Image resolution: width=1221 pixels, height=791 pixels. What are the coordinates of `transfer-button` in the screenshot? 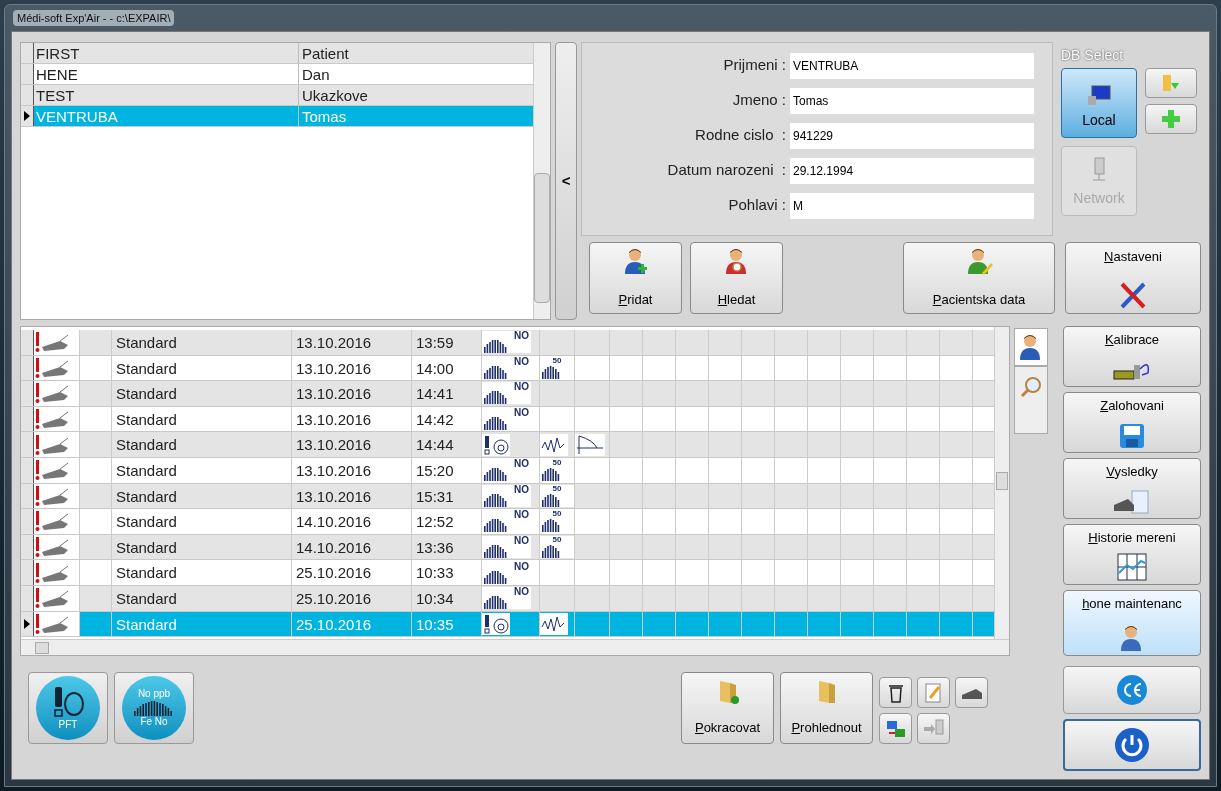 It's located at (895, 728).